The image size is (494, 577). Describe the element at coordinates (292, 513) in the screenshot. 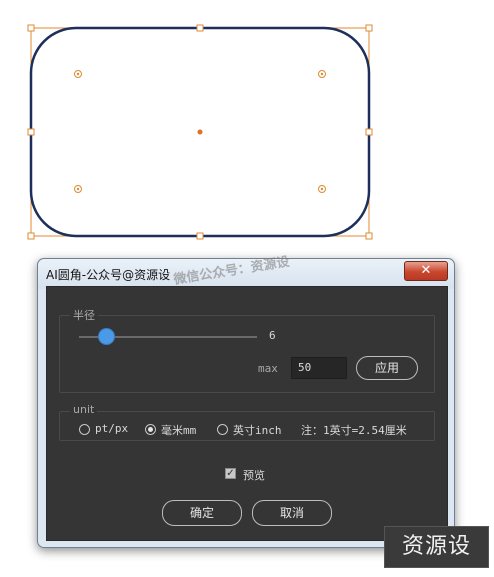

I see `cancel-button: 取消` at that location.